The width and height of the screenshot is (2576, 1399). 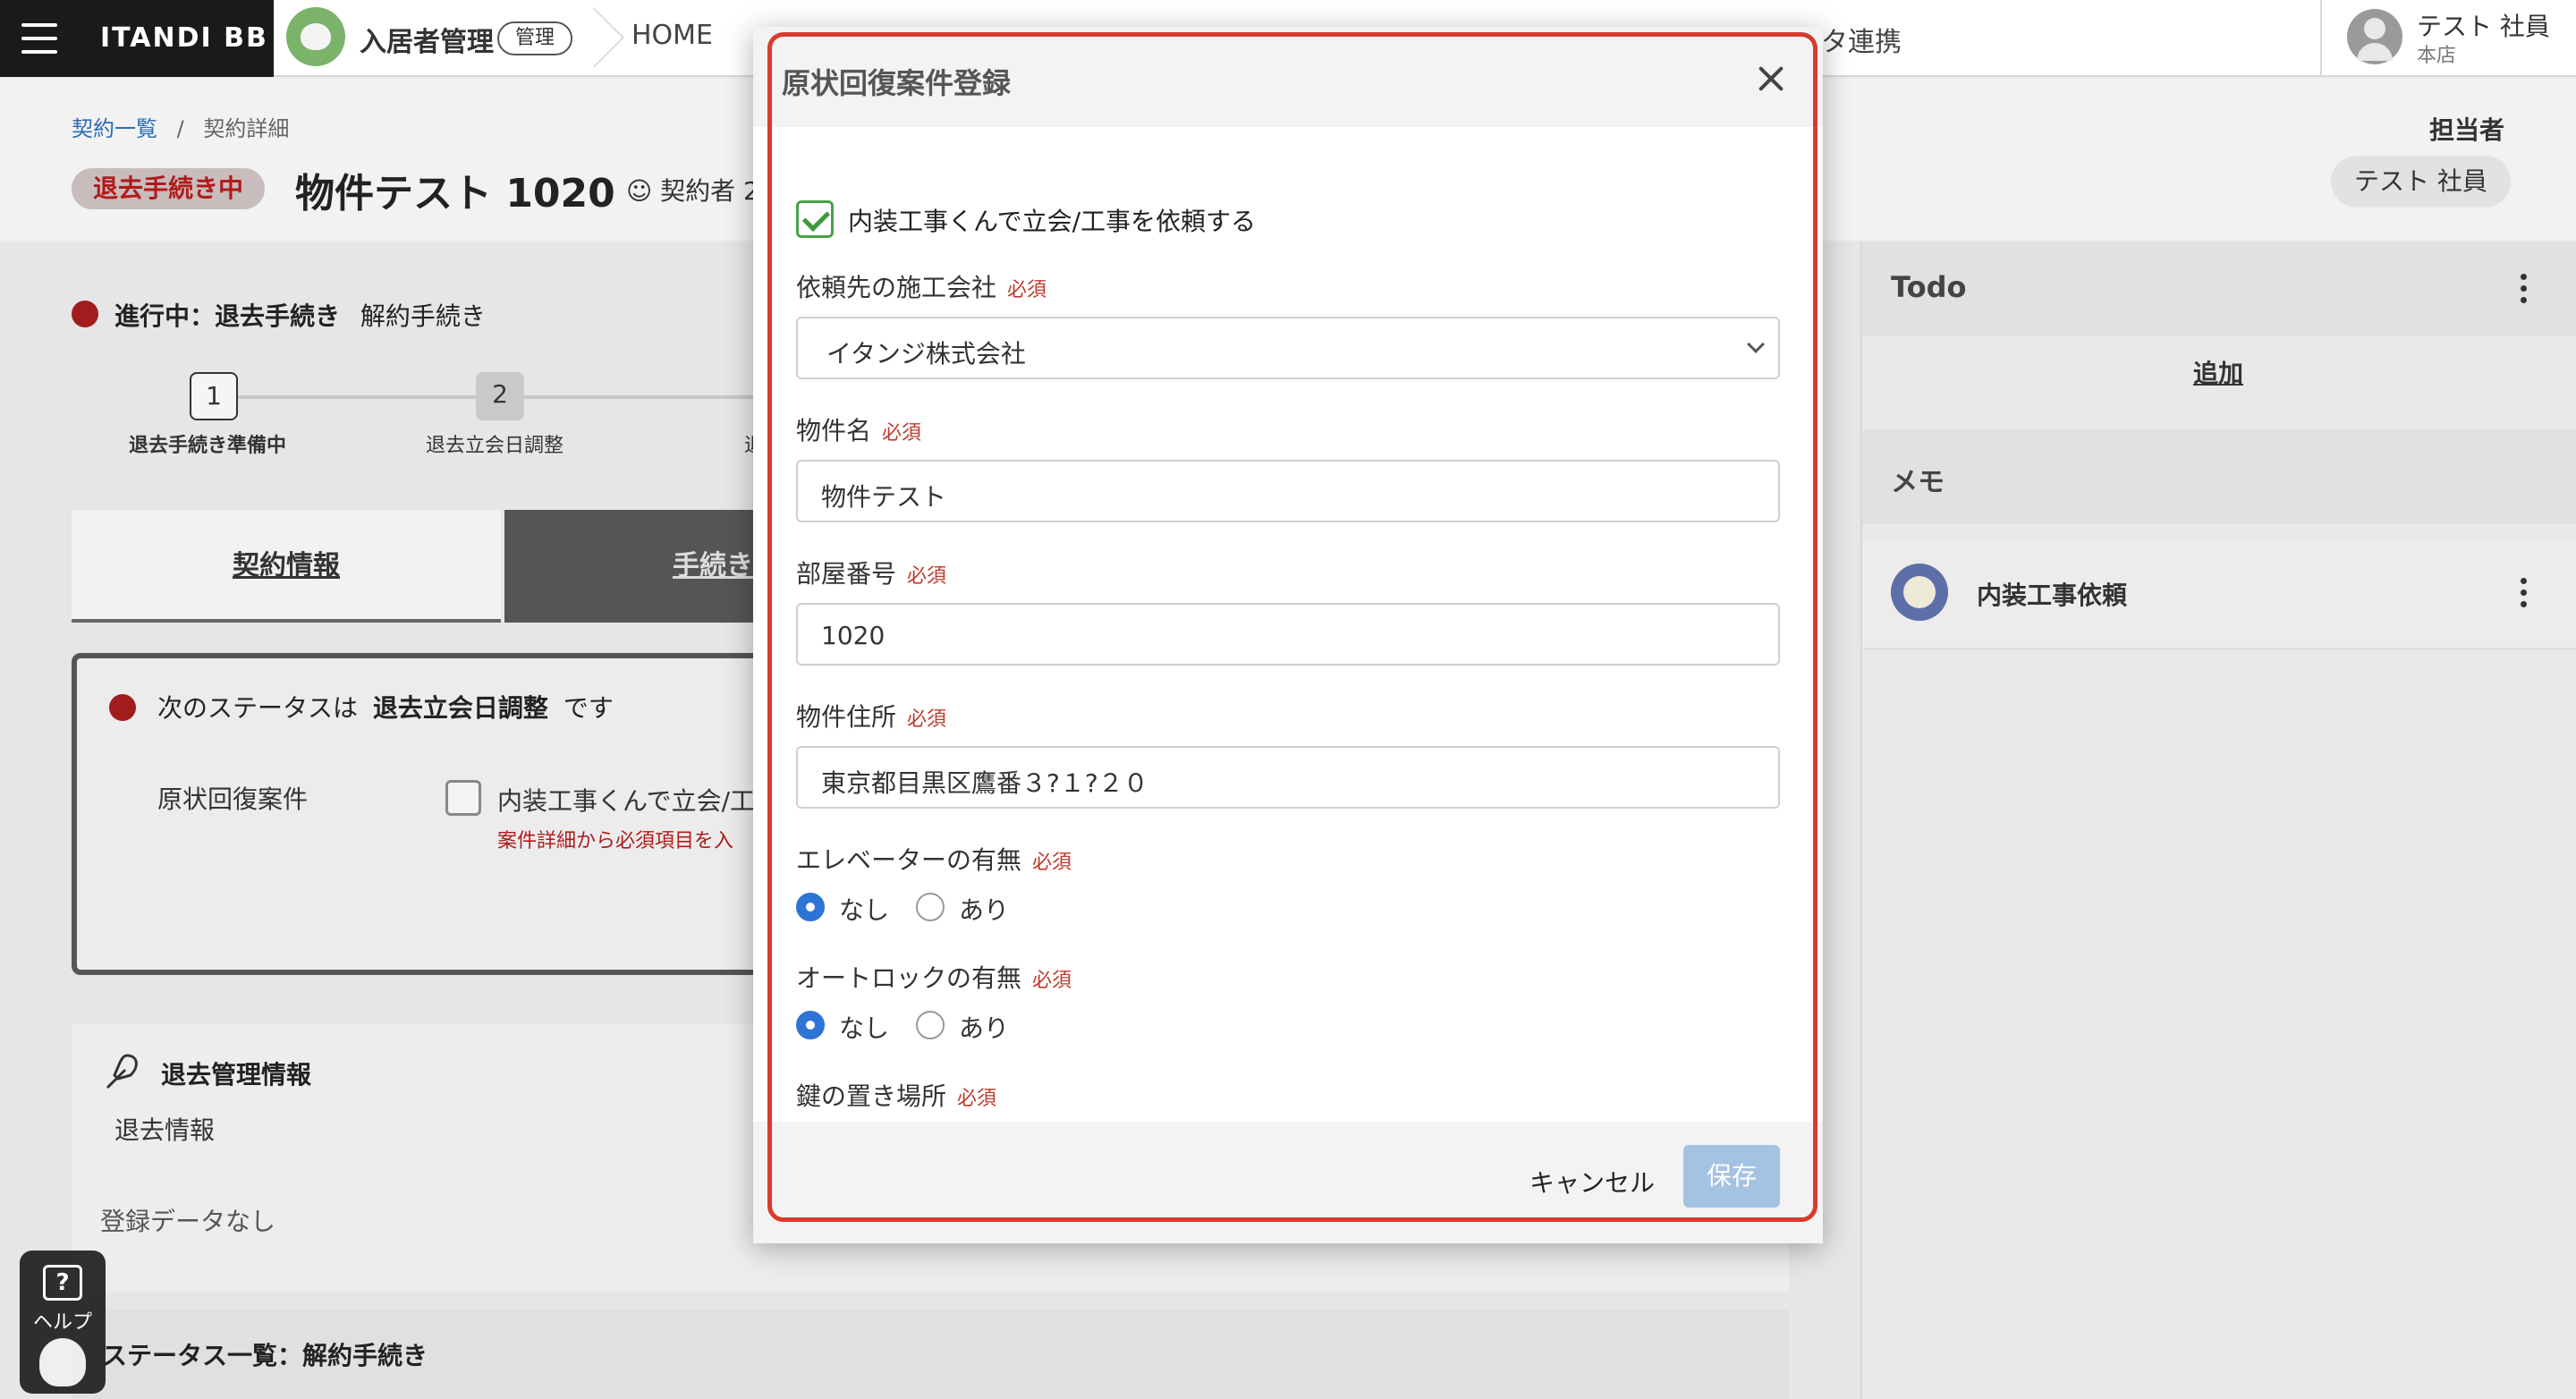 What do you see at coordinates (834, 430) in the screenshot?
I see `property-label-text: 物件名` at bounding box center [834, 430].